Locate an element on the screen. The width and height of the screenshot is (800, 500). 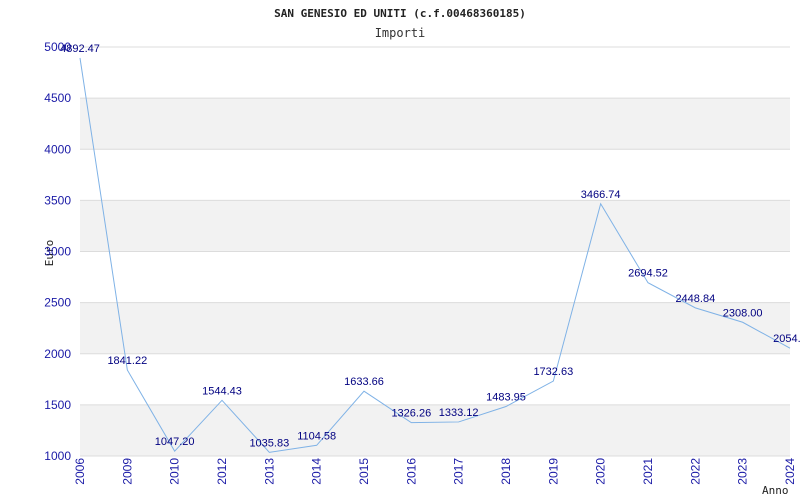
x-tick-label: 2019 is located at coordinates (553, 471).